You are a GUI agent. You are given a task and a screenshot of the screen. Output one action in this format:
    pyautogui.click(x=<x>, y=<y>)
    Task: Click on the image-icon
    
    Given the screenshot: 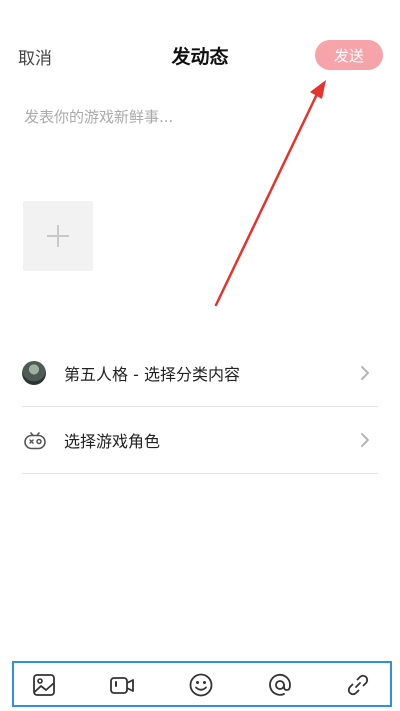 What is the action you would take?
    pyautogui.click(x=44, y=685)
    